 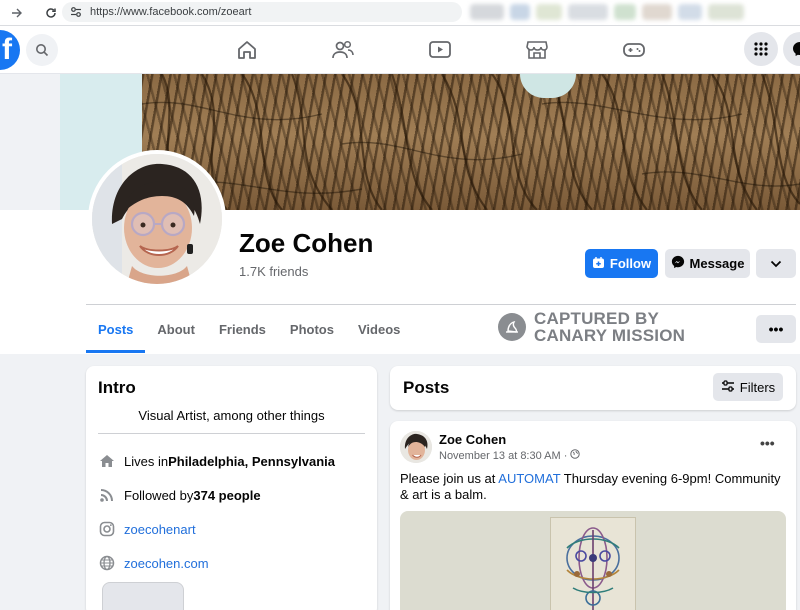 What do you see at coordinates (251, 461) in the screenshot?
I see `lives-city: Philadelphia, Pennsylvania` at bounding box center [251, 461].